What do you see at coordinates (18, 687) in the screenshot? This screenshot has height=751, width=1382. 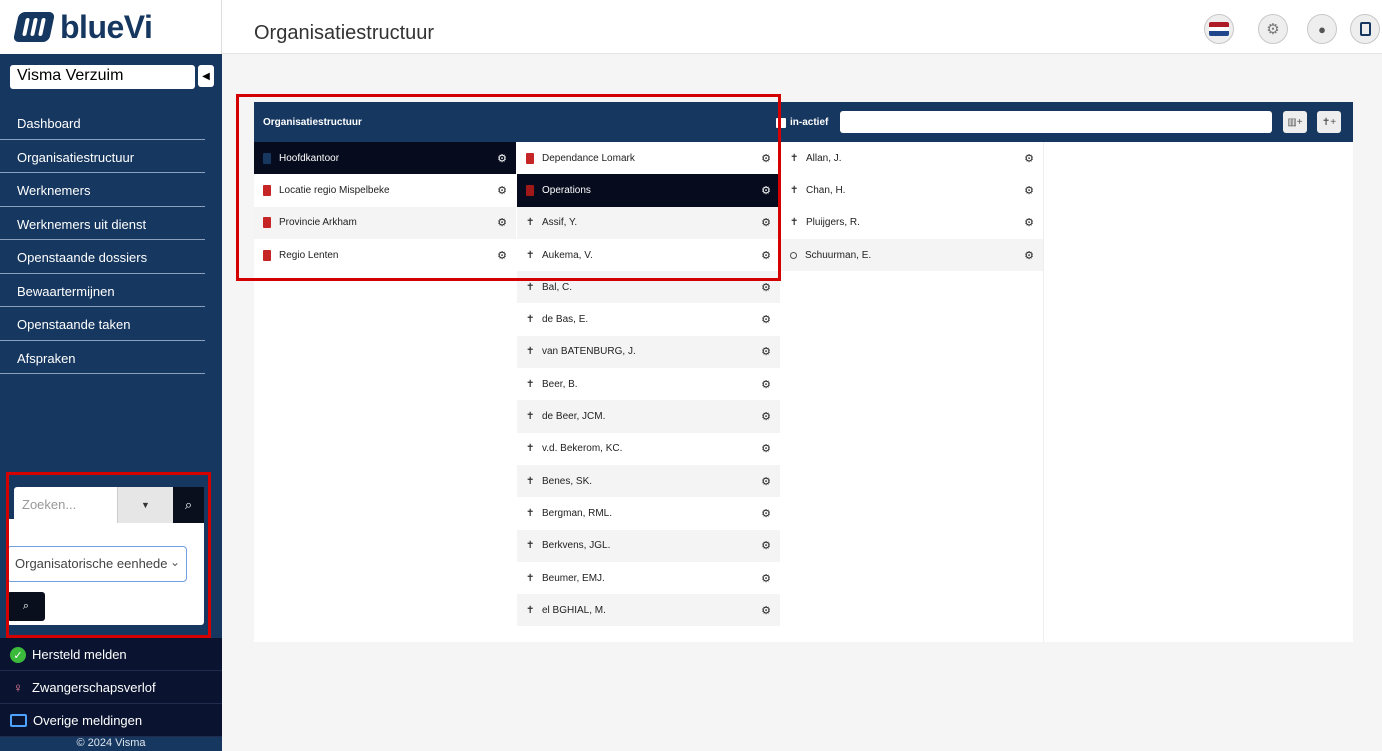 I see `pregnant-icon: ♀` at bounding box center [18, 687].